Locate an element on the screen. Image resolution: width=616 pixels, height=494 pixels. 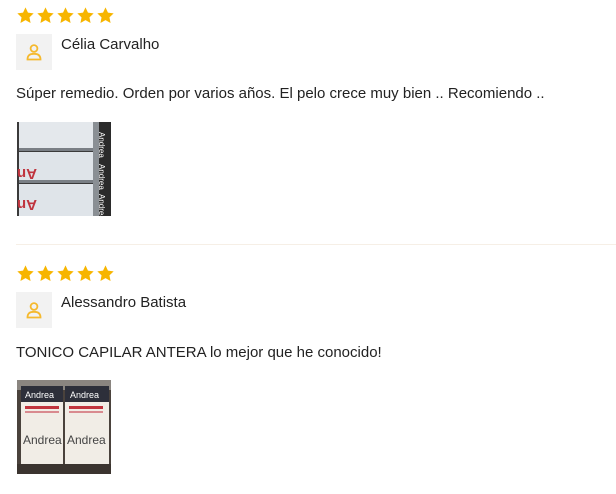
product-boxes-image: Andrea Andrea Andrea Andrea Andrea is located at coordinates (64, 169).